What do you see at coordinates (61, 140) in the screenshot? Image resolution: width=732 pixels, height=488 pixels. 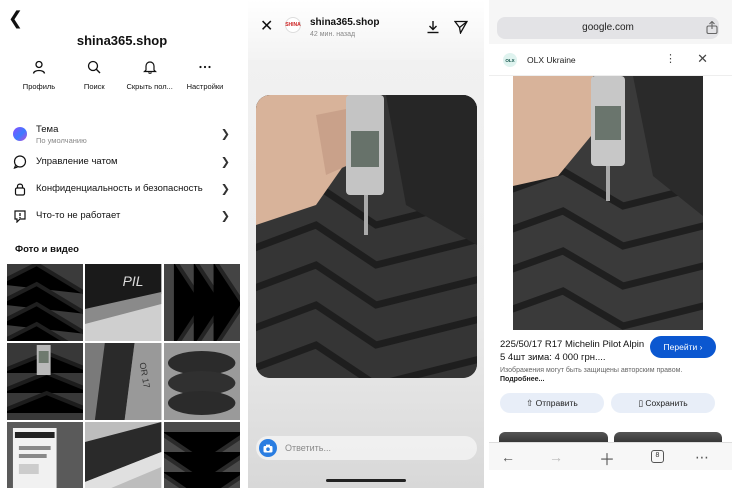 I see `menu-sublabel: По умолчанию` at bounding box center [61, 140].